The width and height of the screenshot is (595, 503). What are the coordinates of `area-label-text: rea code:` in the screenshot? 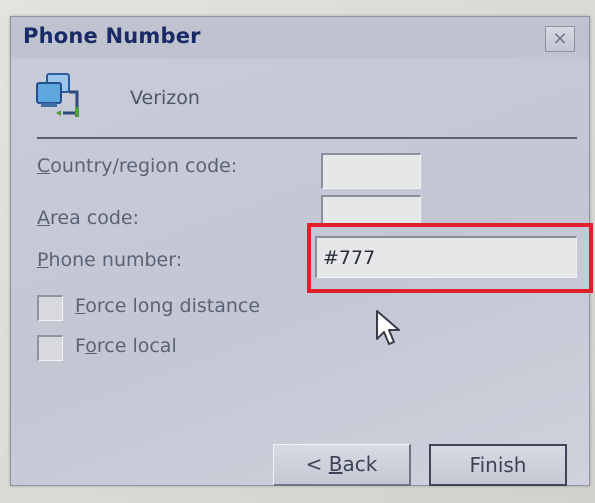 It's located at (94, 218).